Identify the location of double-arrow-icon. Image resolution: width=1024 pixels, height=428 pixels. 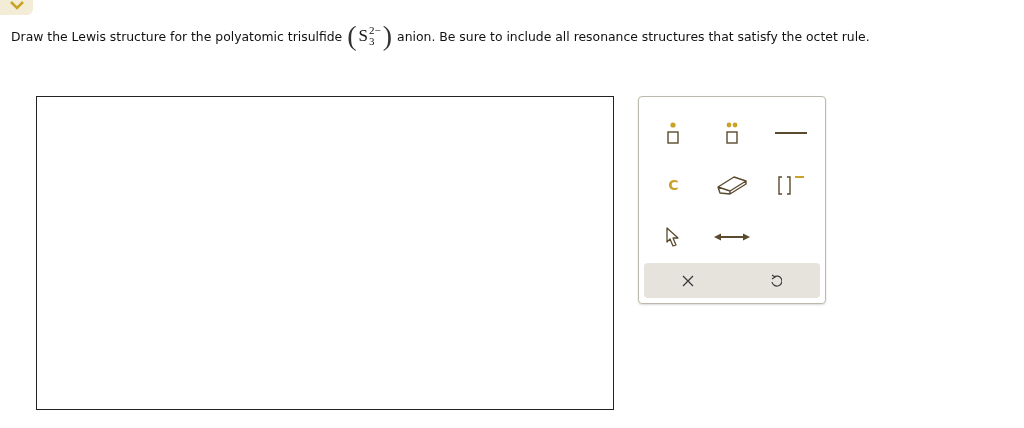
(732, 237).